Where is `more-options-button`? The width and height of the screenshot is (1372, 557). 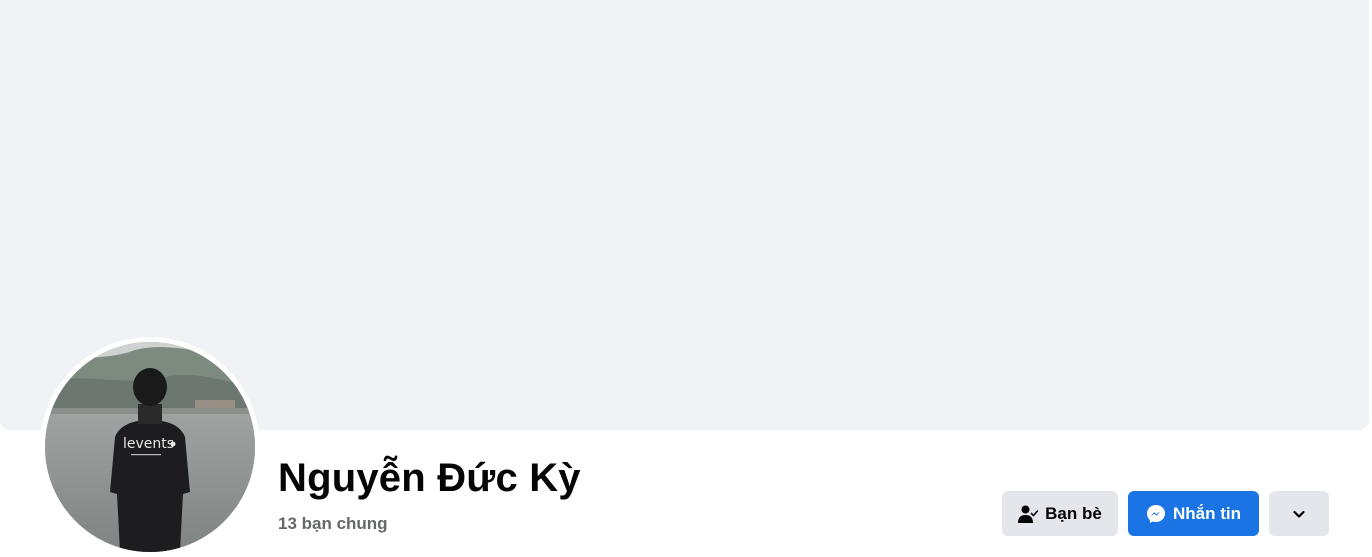
more-options-button is located at coordinates (1299, 513).